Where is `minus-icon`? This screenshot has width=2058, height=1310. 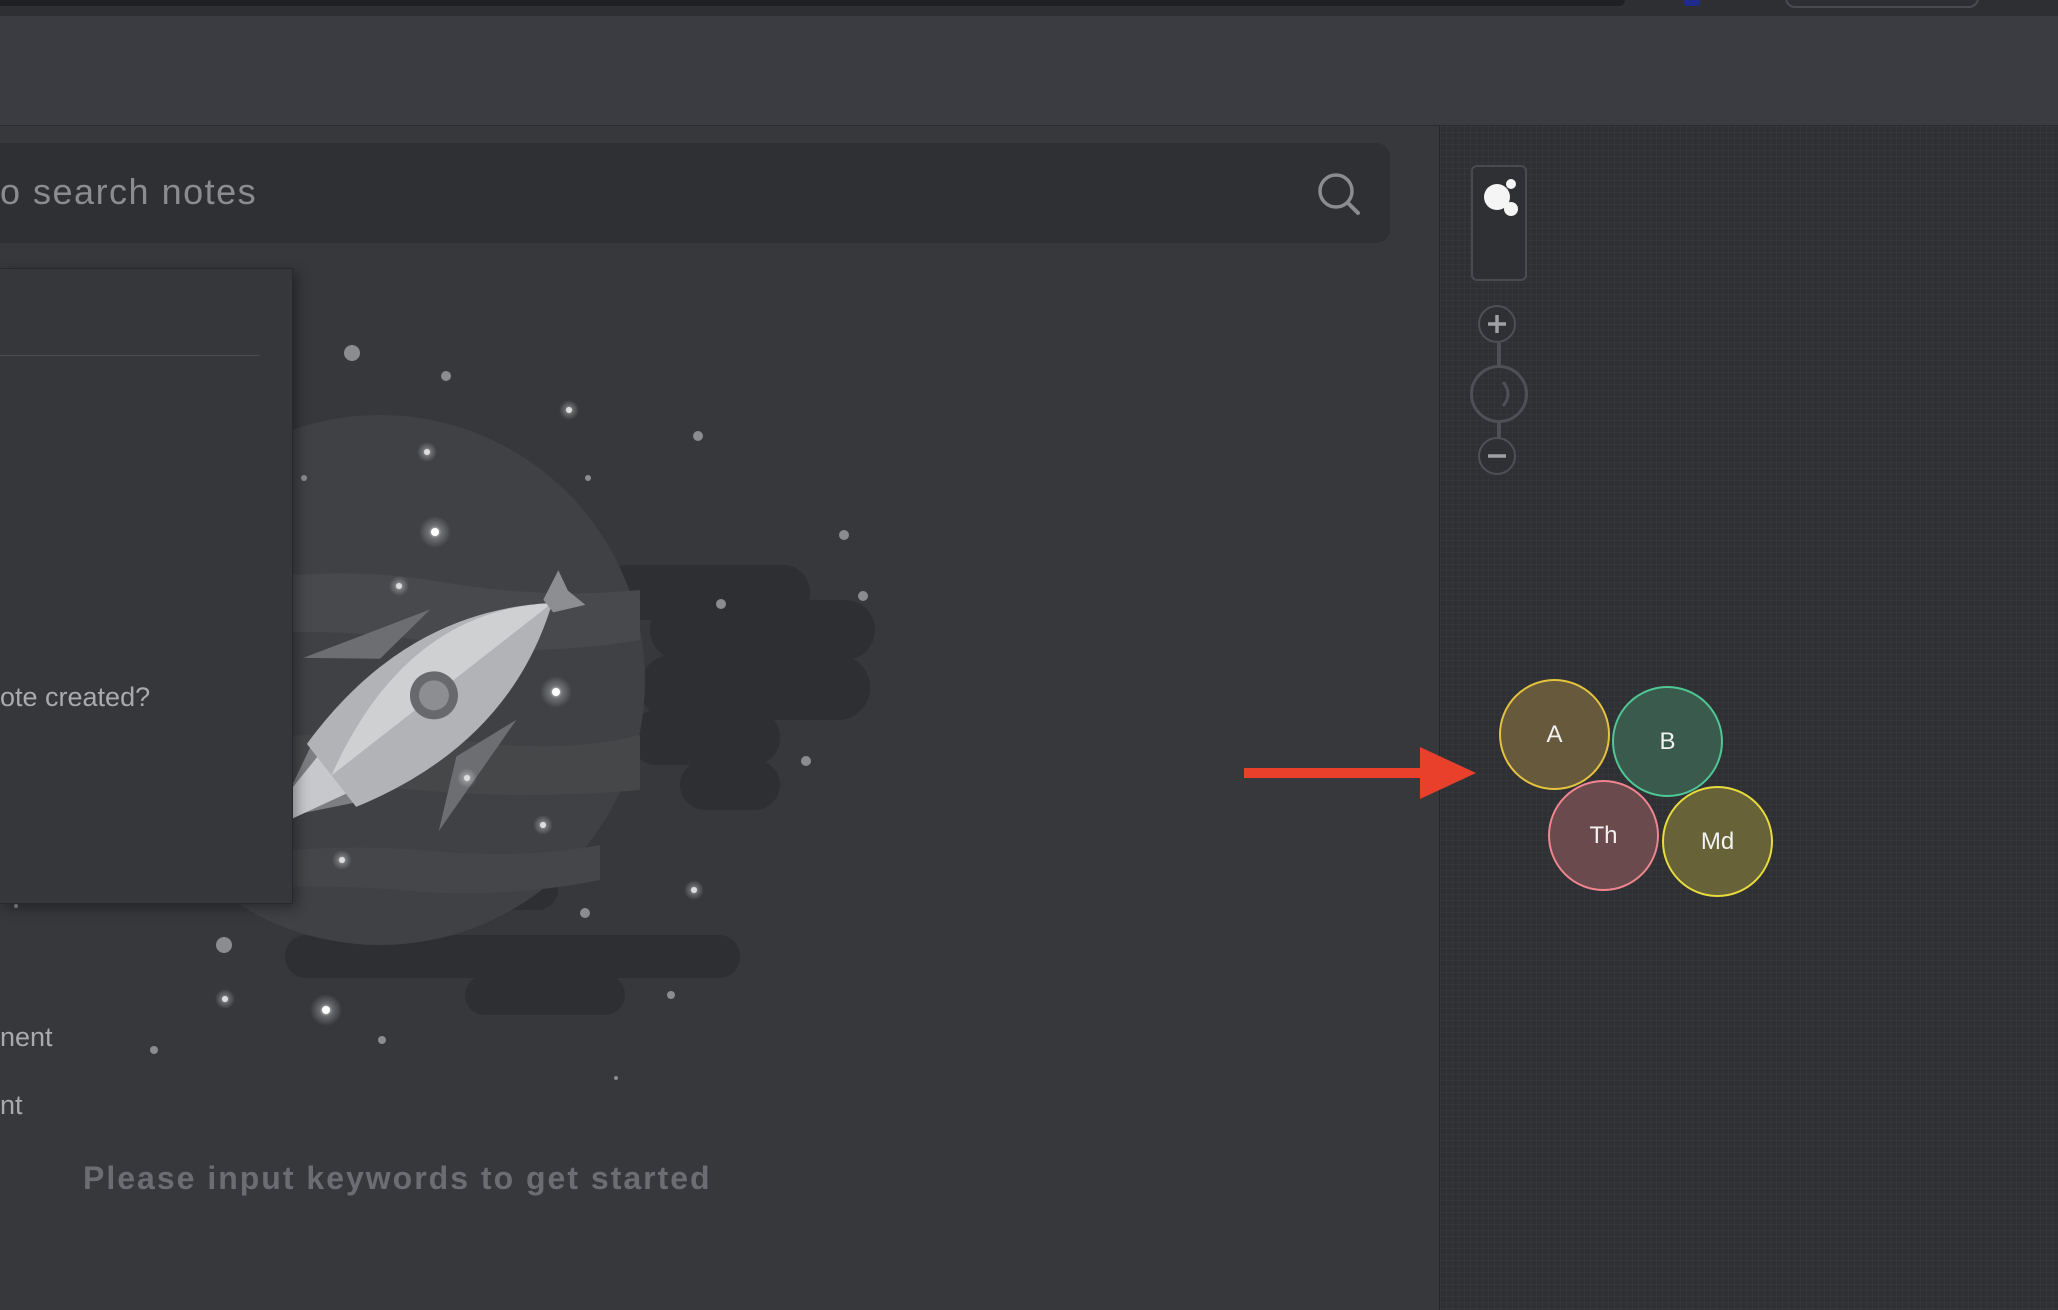
minus-icon is located at coordinates (1497, 456).